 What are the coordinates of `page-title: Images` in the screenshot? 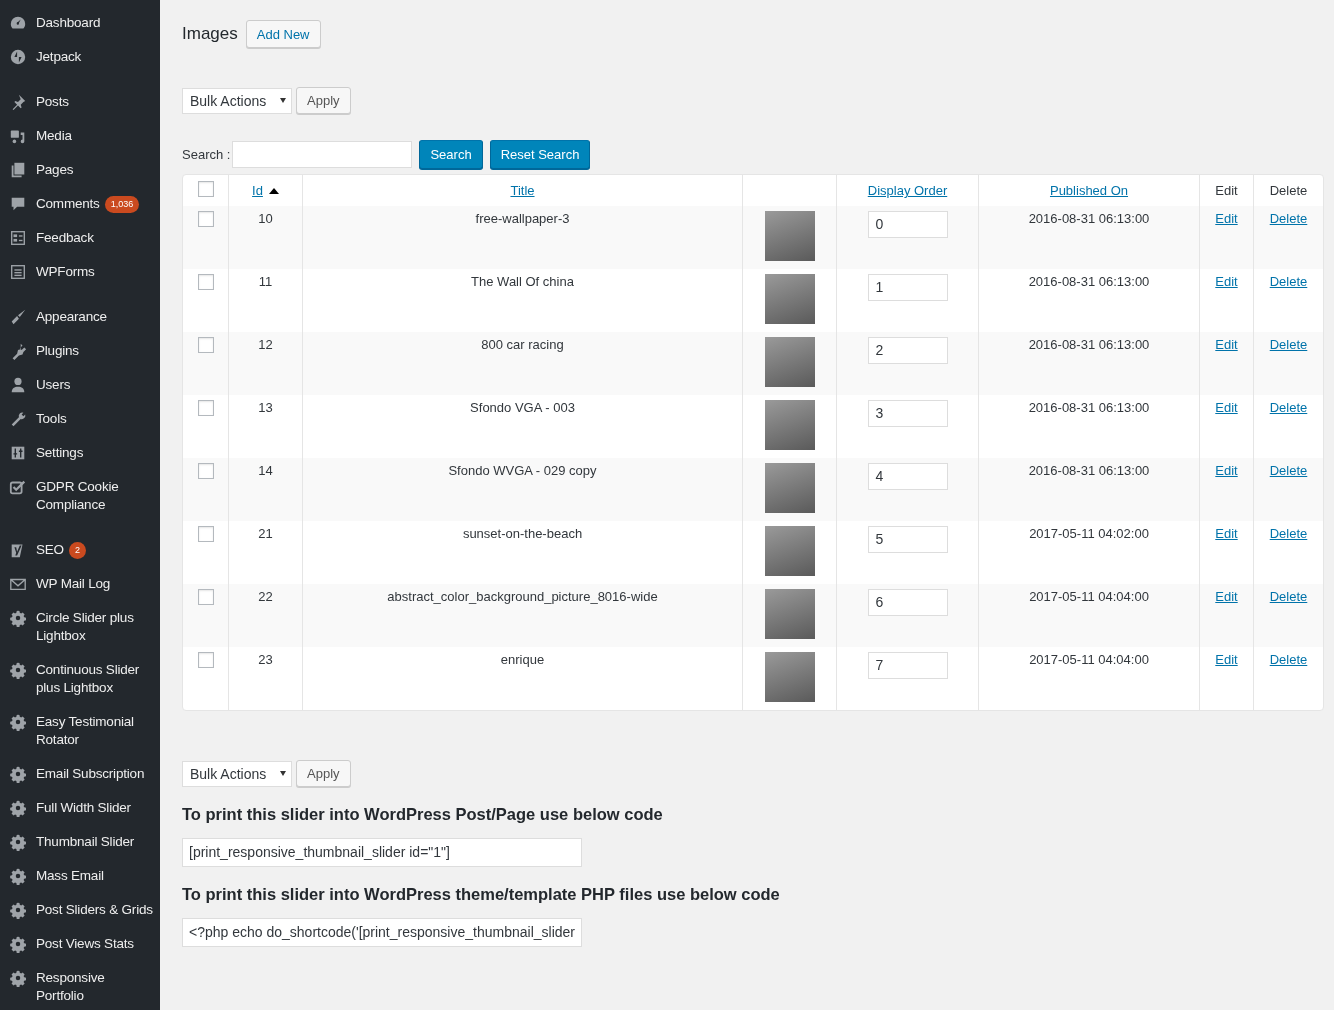 It's located at (210, 34).